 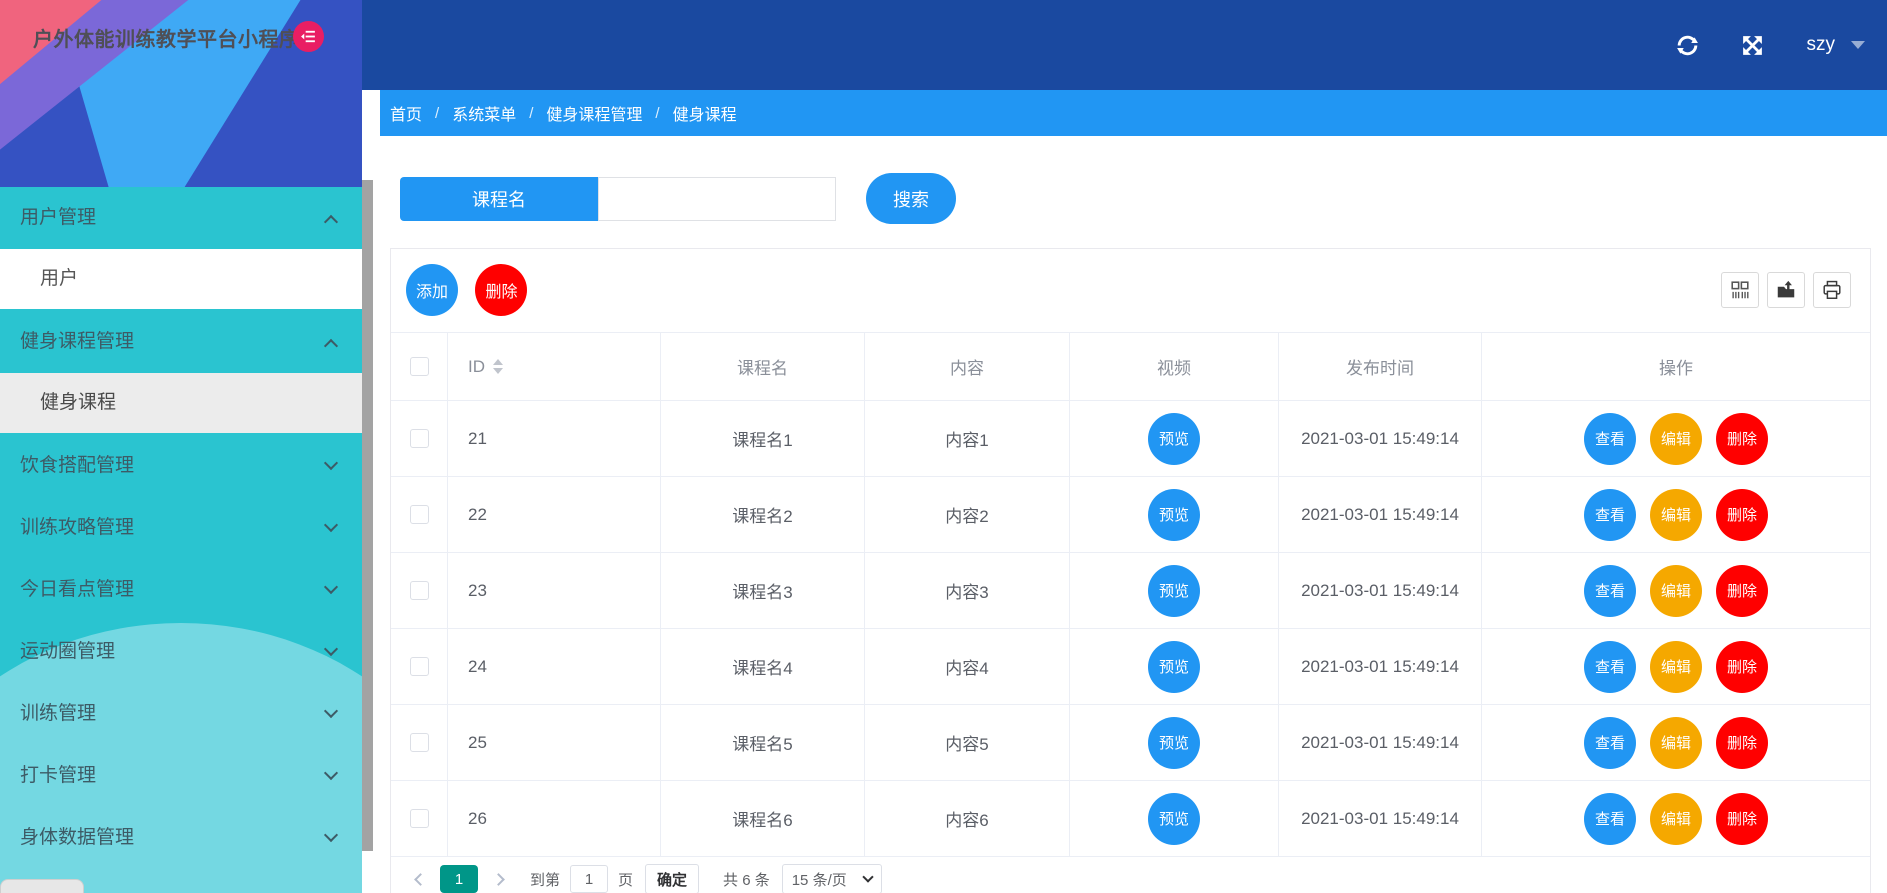 I want to click on breadcrumb-item: 系统菜单, so click(x=484, y=113).